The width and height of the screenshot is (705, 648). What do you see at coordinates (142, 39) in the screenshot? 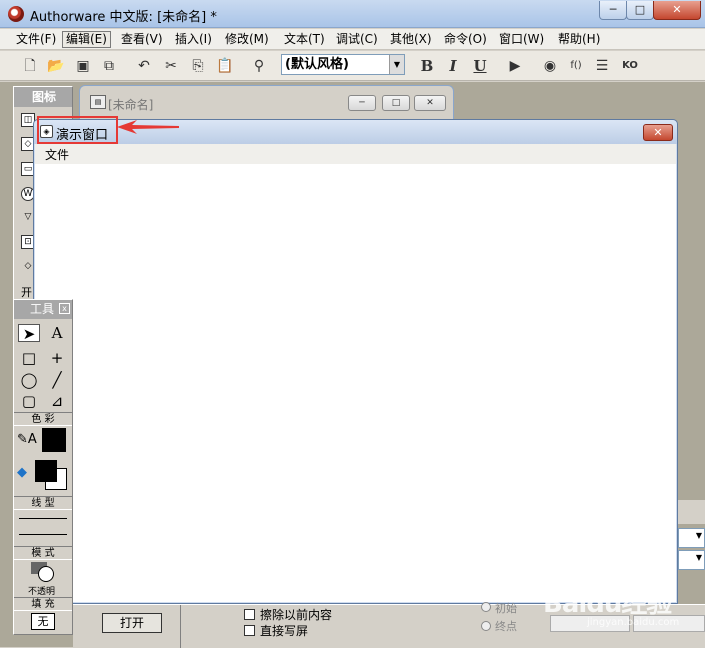
I see `menu-view: 查看(V)` at bounding box center [142, 39].